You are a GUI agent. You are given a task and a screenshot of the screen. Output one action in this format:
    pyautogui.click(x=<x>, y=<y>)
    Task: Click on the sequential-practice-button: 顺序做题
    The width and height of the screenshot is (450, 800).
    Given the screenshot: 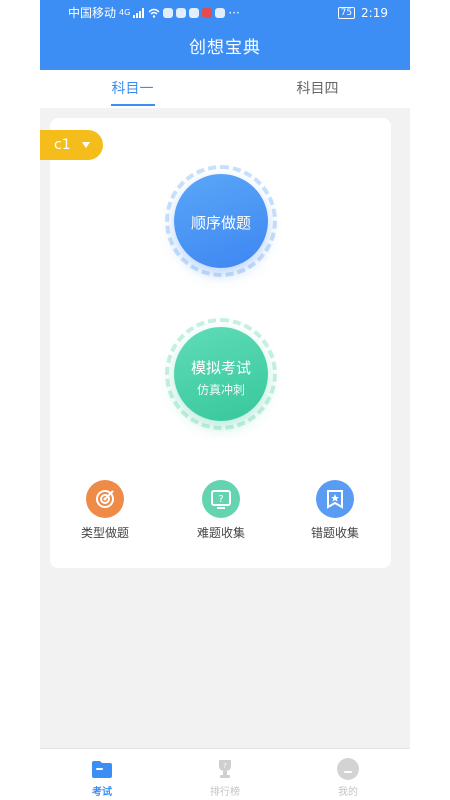 What is the action you would take?
    pyautogui.click(x=221, y=221)
    